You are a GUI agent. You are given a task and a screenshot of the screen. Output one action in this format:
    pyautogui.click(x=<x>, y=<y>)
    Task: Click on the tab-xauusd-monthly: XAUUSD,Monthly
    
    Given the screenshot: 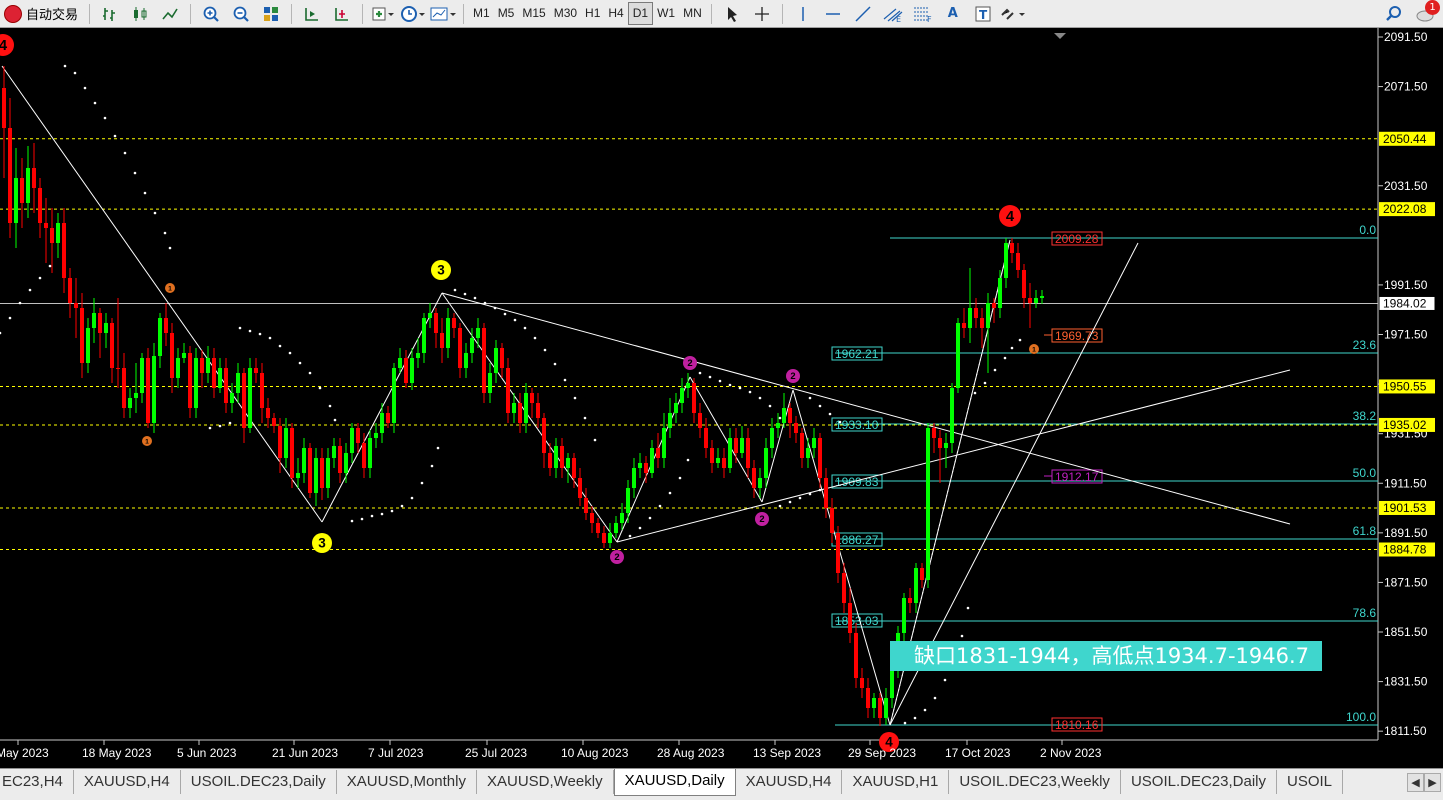 What is the action you would take?
    pyautogui.click(x=407, y=782)
    